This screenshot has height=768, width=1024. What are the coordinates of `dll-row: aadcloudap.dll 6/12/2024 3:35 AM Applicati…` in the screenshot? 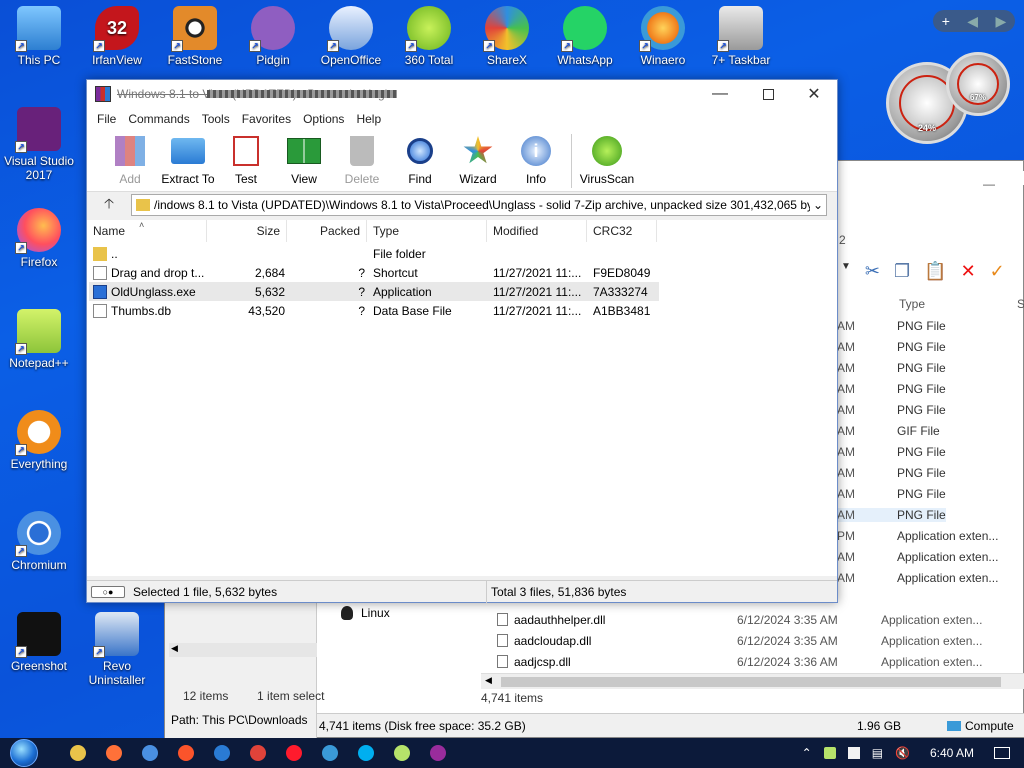 It's located at (739, 641).